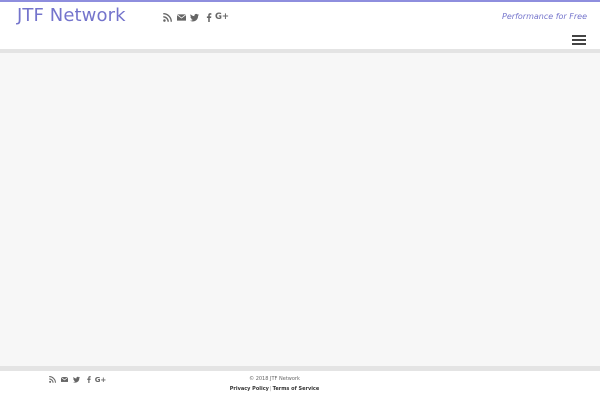 The height and width of the screenshot is (400, 600). What do you see at coordinates (300, 25) in the screenshot?
I see `site-header: JTF Network G+ Performance for Free` at bounding box center [300, 25].